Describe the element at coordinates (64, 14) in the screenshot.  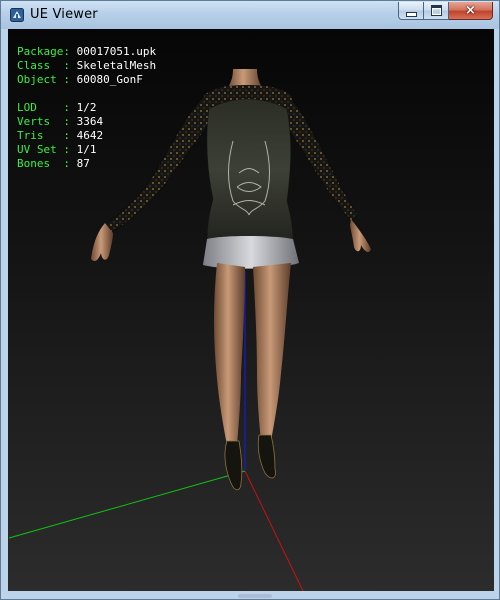
I see `window-title: UE Viewer` at that location.